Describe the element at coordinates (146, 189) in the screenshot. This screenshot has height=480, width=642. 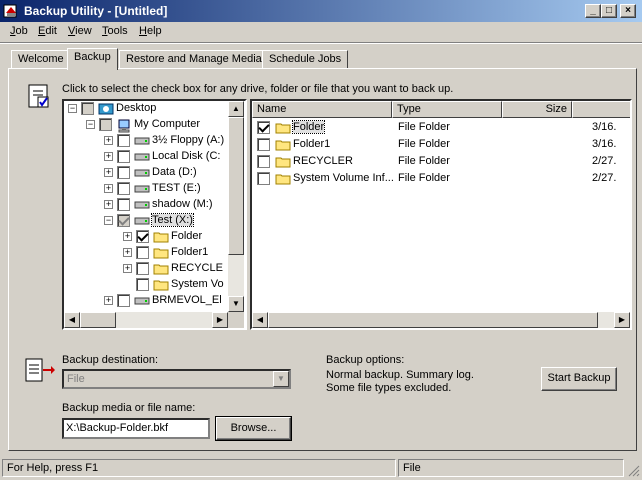
I see `tree-item: + TEST (E:)` at that location.